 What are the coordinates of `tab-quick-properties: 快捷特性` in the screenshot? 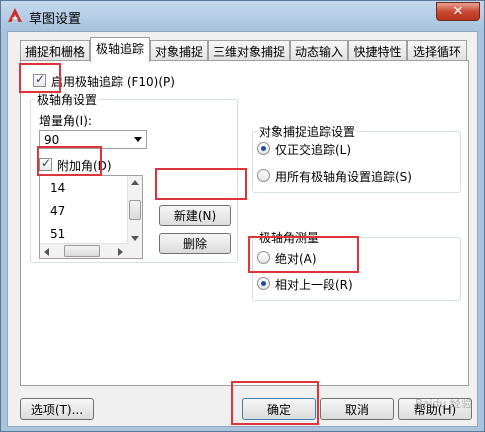 It's located at (377, 50).